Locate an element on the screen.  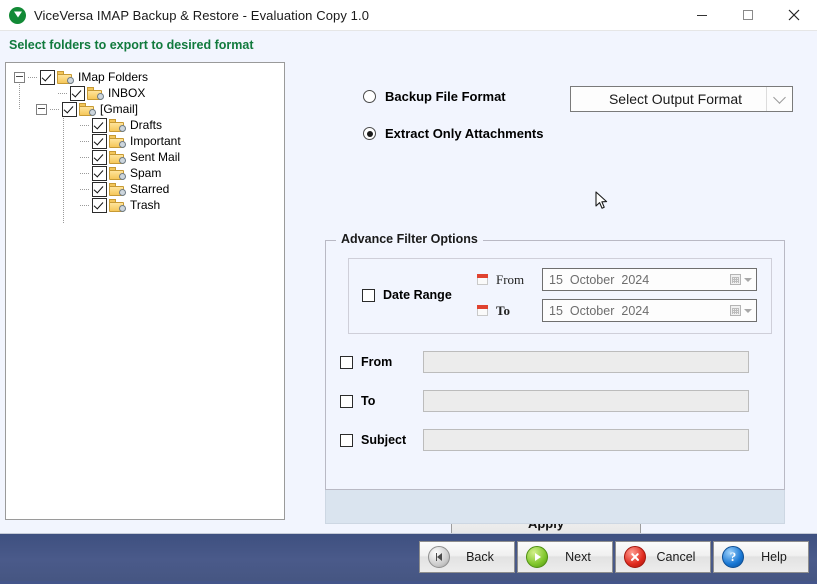
backup-file-format-radio is located at coordinates (369, 96).